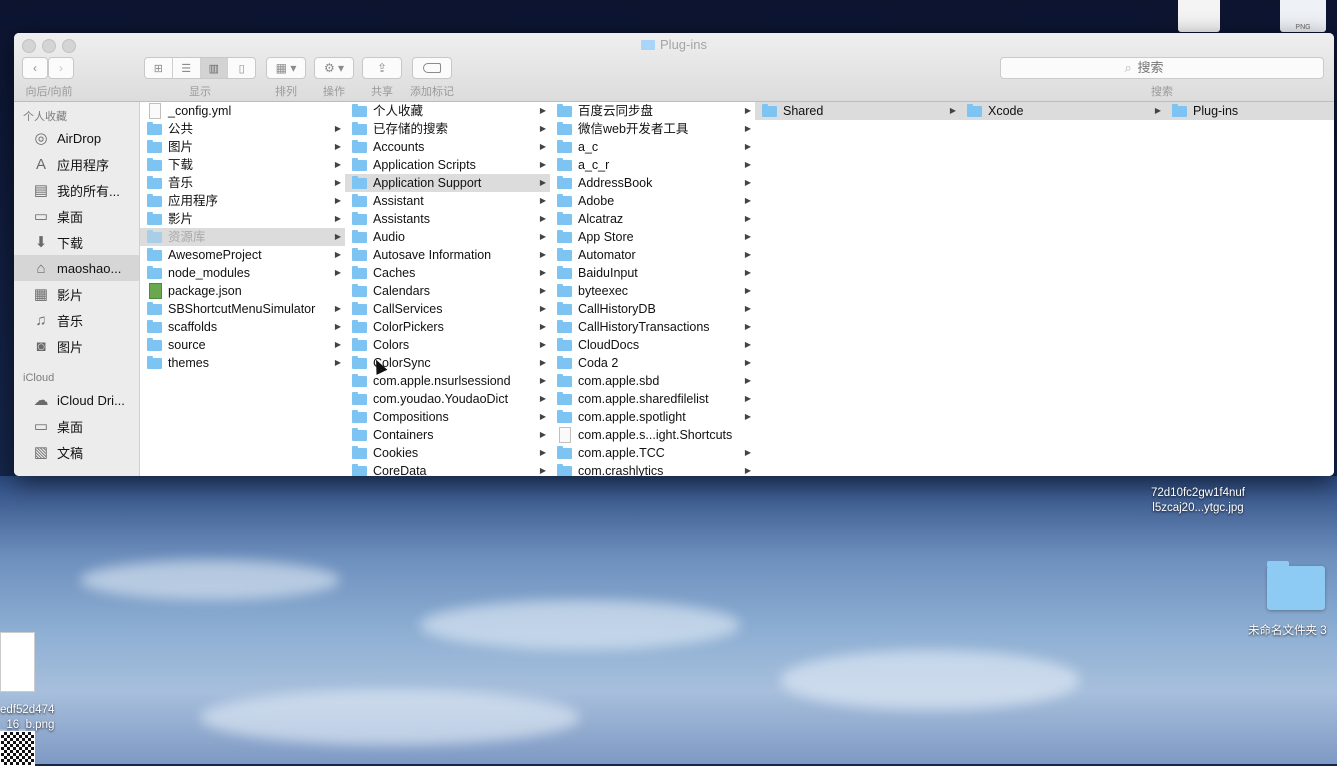 The image size is (1337, 766). I want to click on sidebar-item-downloads: ⬇ 下载, so click(76, 242).